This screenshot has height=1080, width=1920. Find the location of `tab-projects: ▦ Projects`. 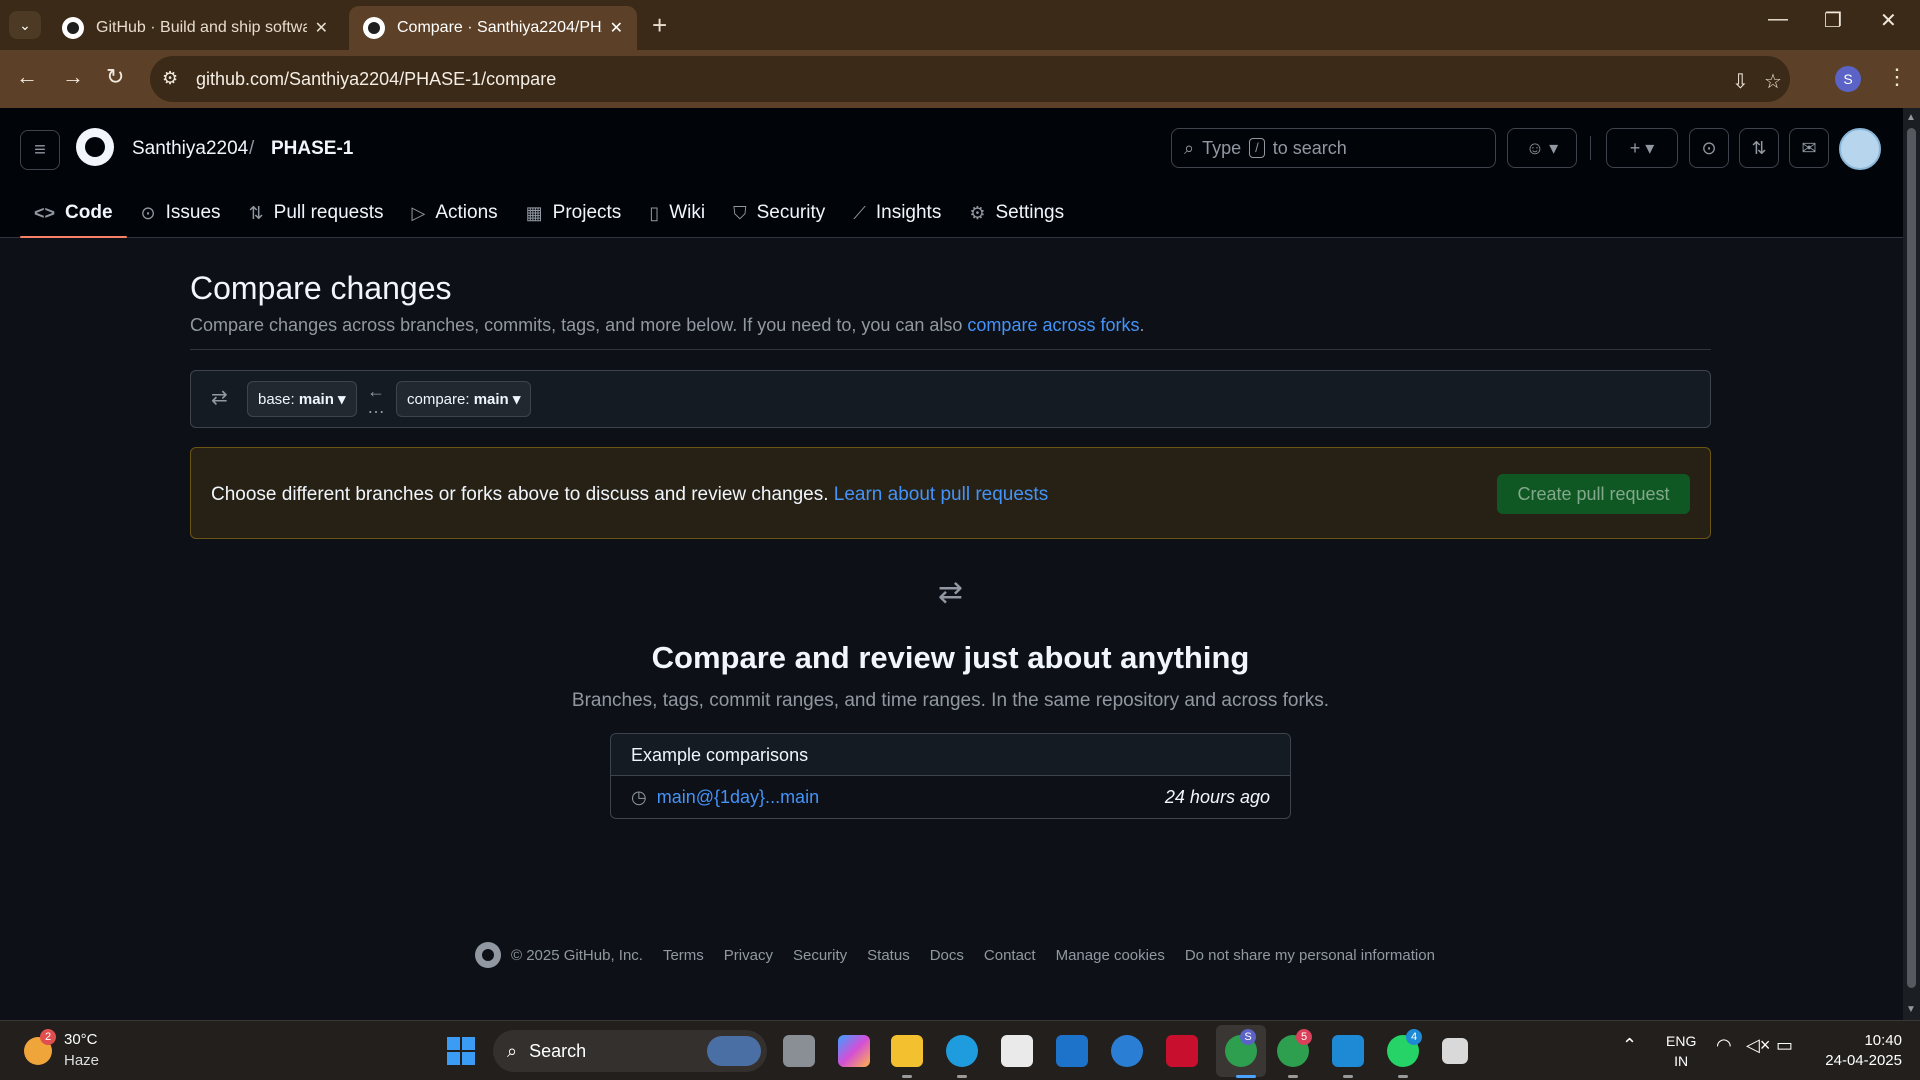

tab-projects: ▦ Projects is located at coordinates (574, 213).